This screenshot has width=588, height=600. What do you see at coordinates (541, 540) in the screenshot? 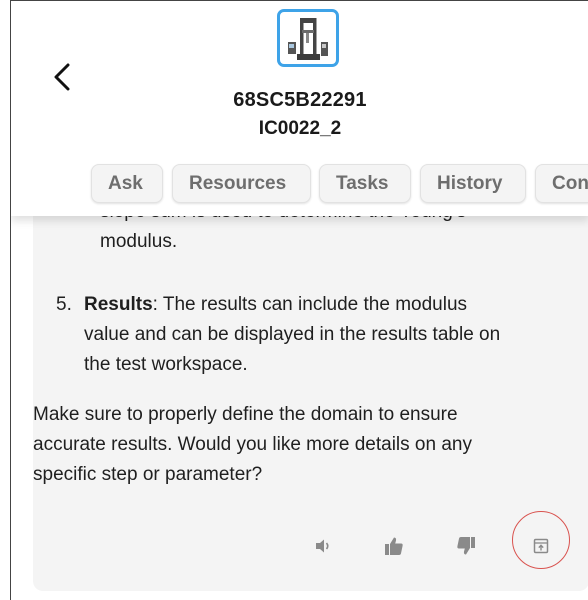
I see `highlight-annotation-circle` at bounding box center [541, 540].